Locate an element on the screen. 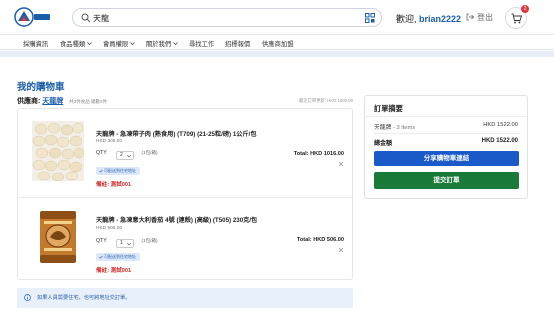  search-bar is located at coordinates (227, 17).